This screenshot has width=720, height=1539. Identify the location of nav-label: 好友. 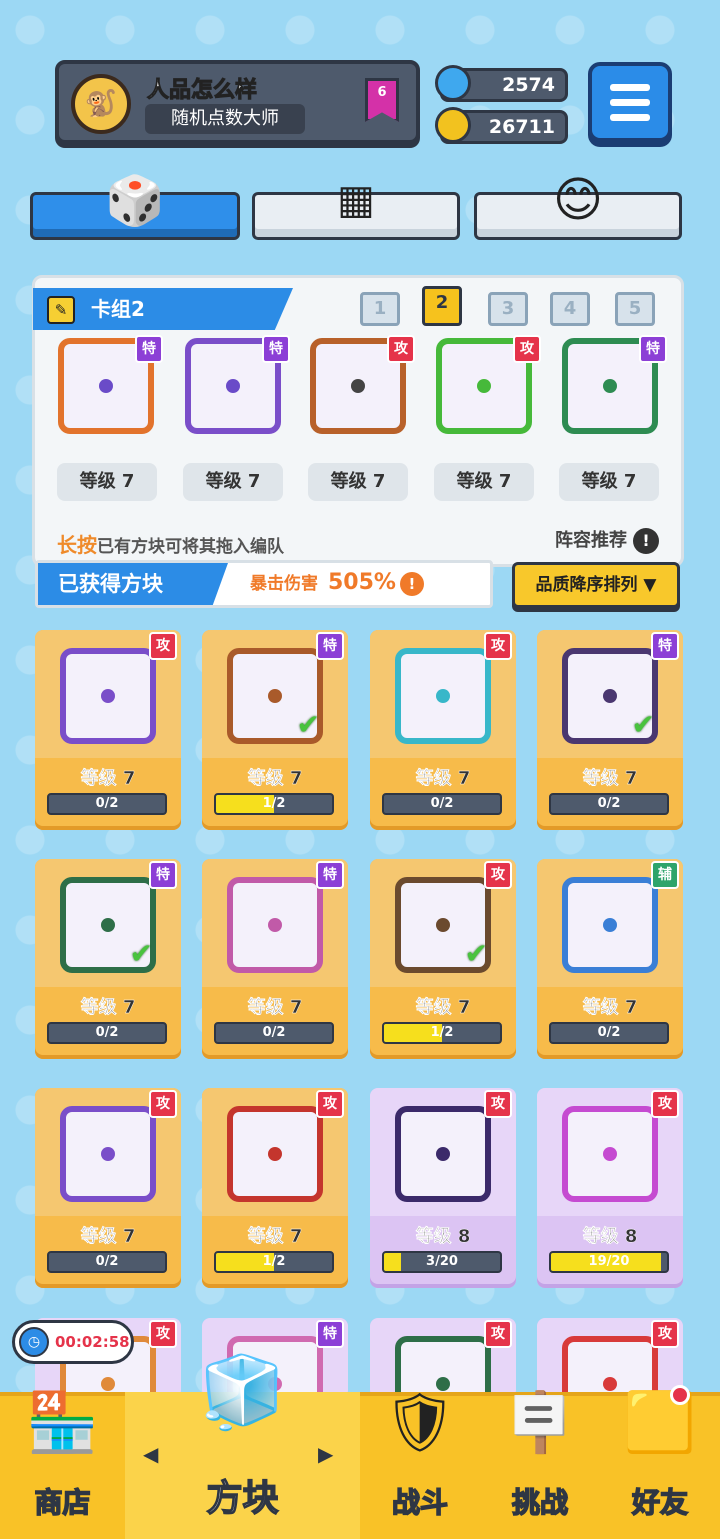
(660, 1502).